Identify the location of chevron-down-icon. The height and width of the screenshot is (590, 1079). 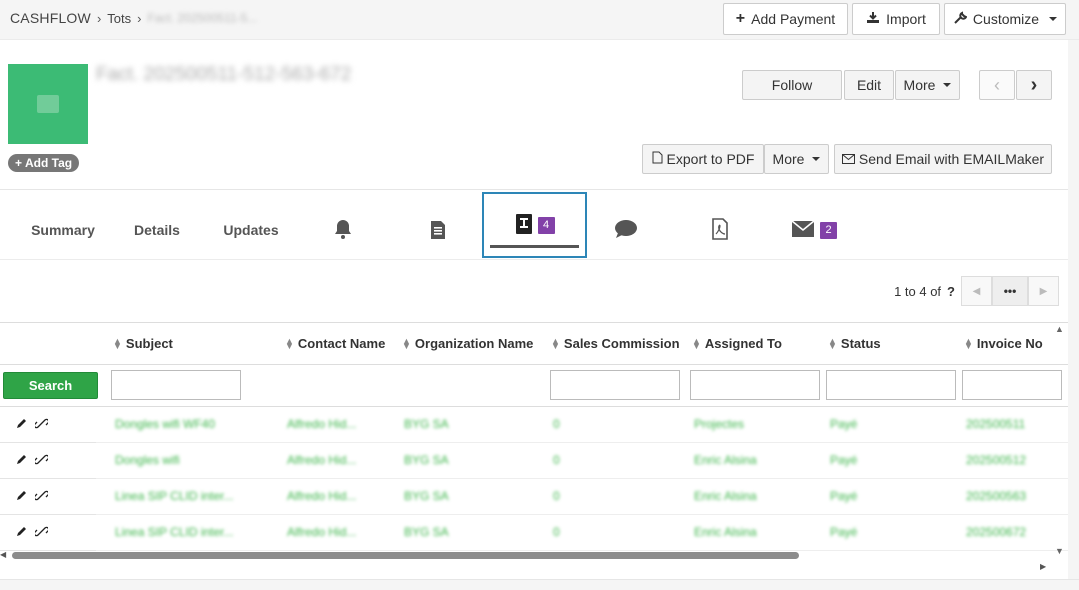
(947, 85).